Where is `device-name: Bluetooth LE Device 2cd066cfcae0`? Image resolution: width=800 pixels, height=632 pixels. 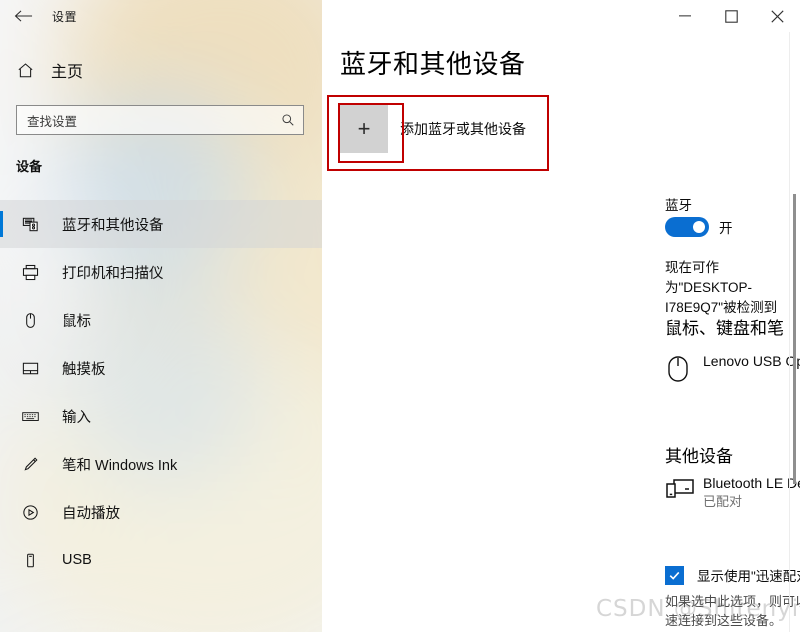 device-name: Bluetooth LE Device 2cd066cfcae0 is located at coordinates (751, 483).